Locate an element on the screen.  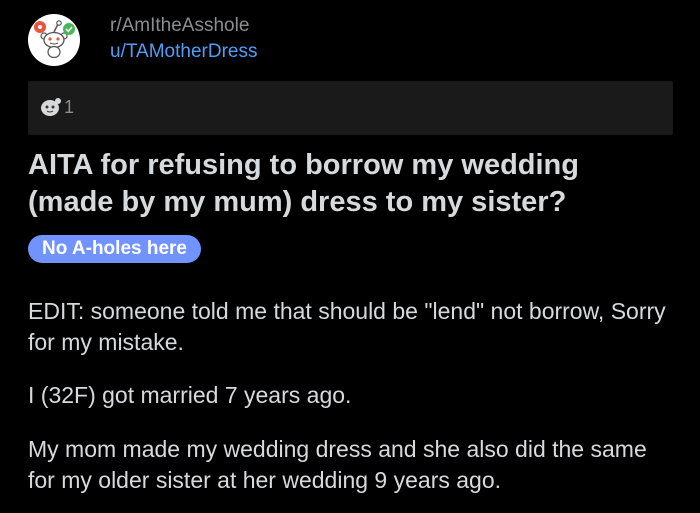
post-flair: No A-holes here is located at coordinates (114, 249).